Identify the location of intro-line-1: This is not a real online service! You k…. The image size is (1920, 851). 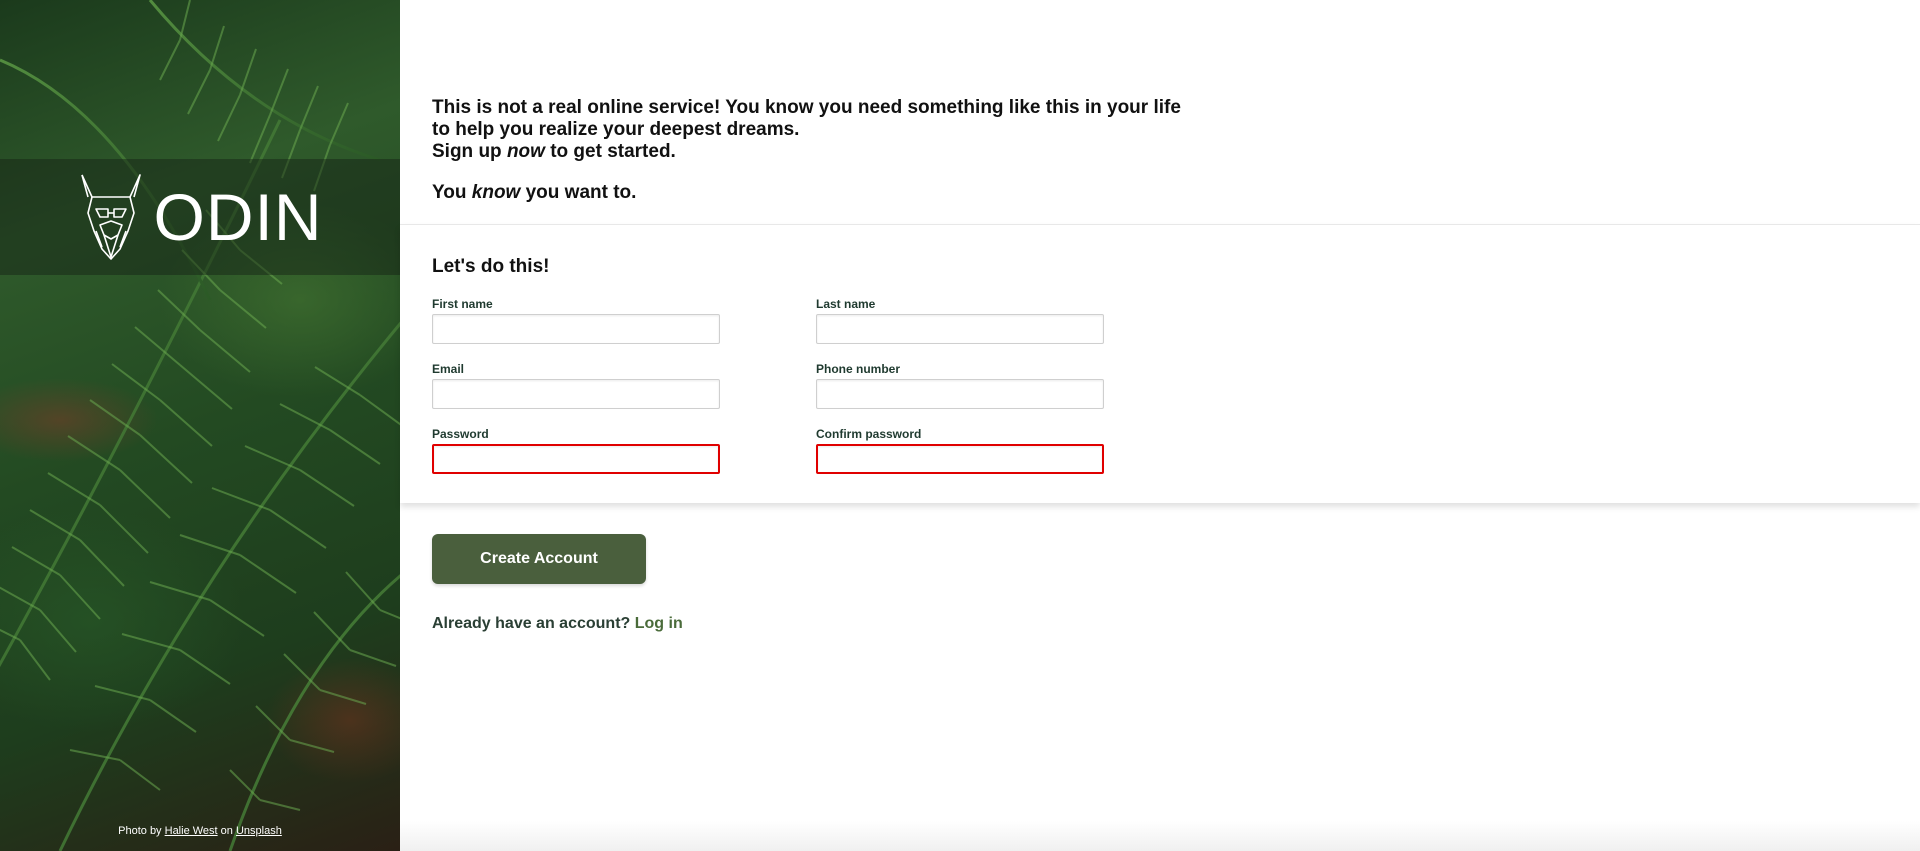
(806, 107).